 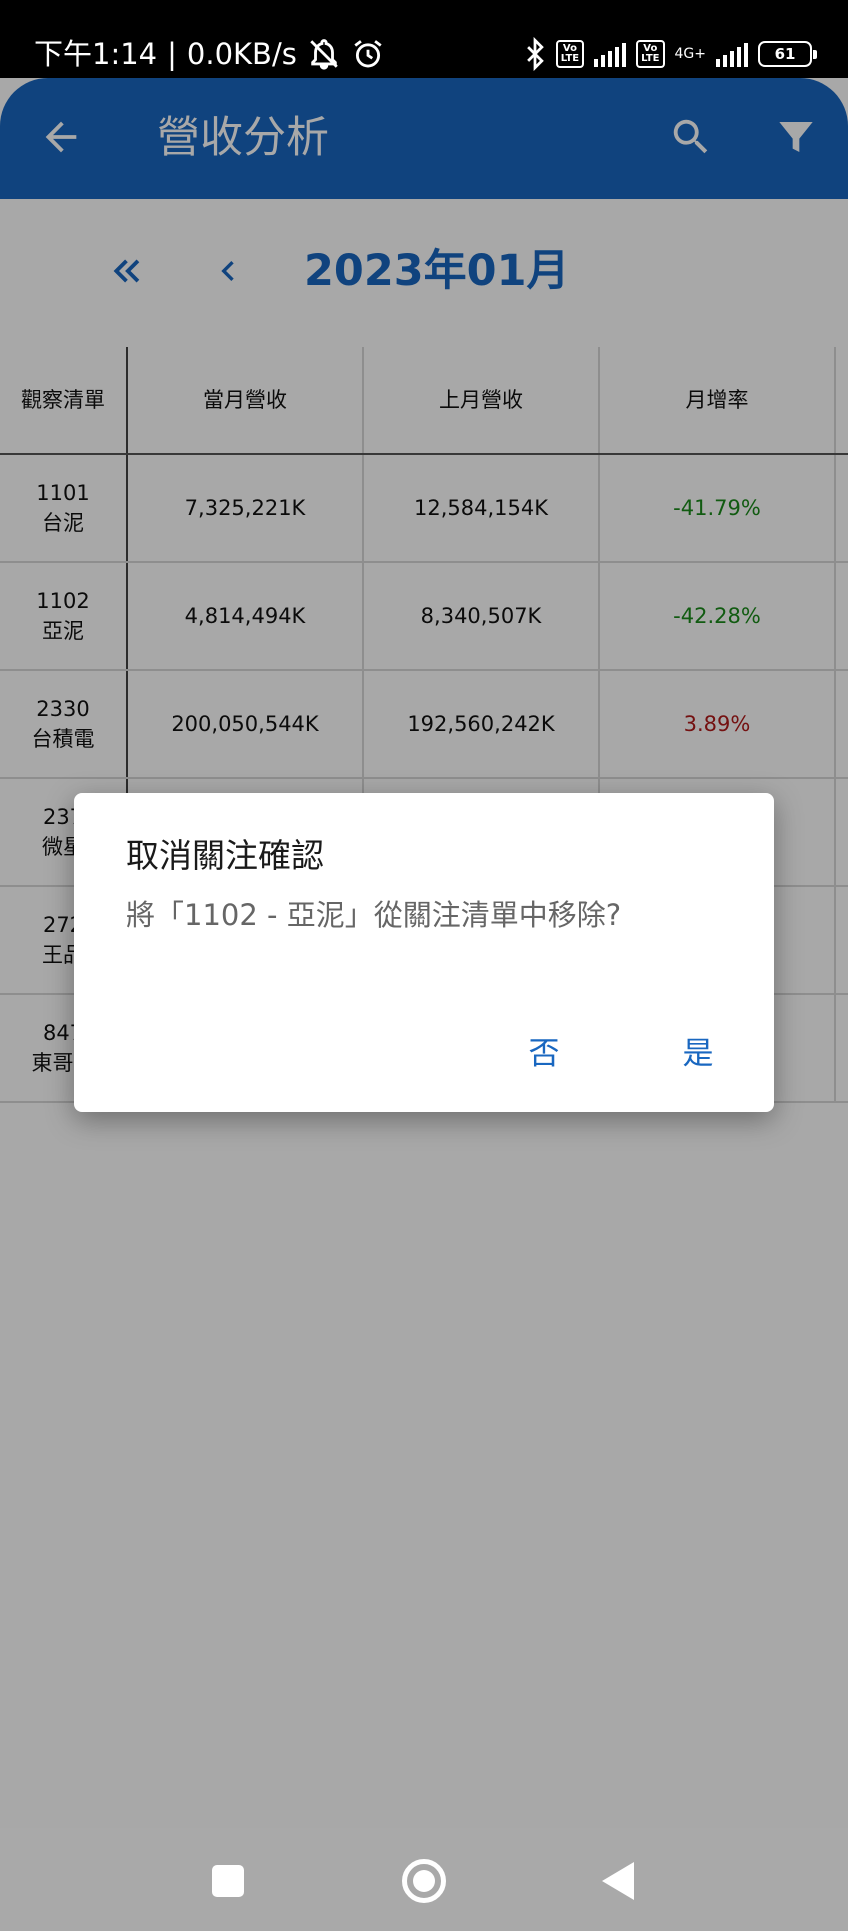 What do you see at coordinates (698, 1054) in the screenshot?
I see `yes-button: 是` at bounding box center [698, 1054].